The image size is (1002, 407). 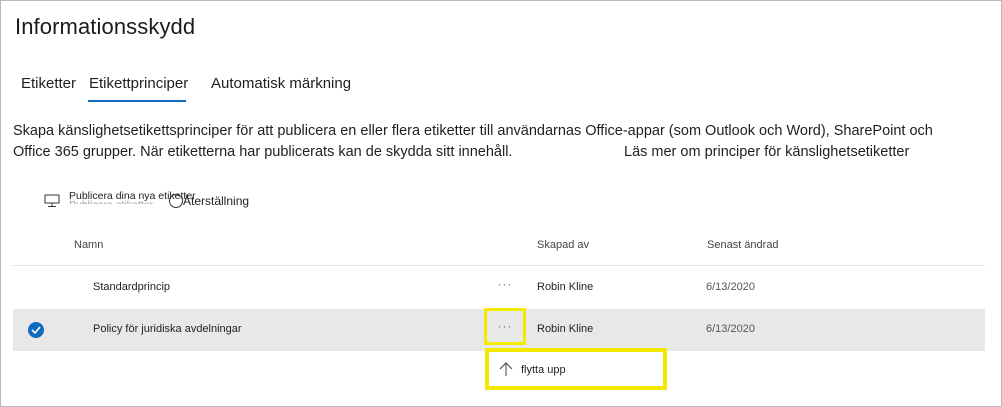 I want to click on tab-auto-labeling: Automatisk märkning, so click(x=281, y=83).